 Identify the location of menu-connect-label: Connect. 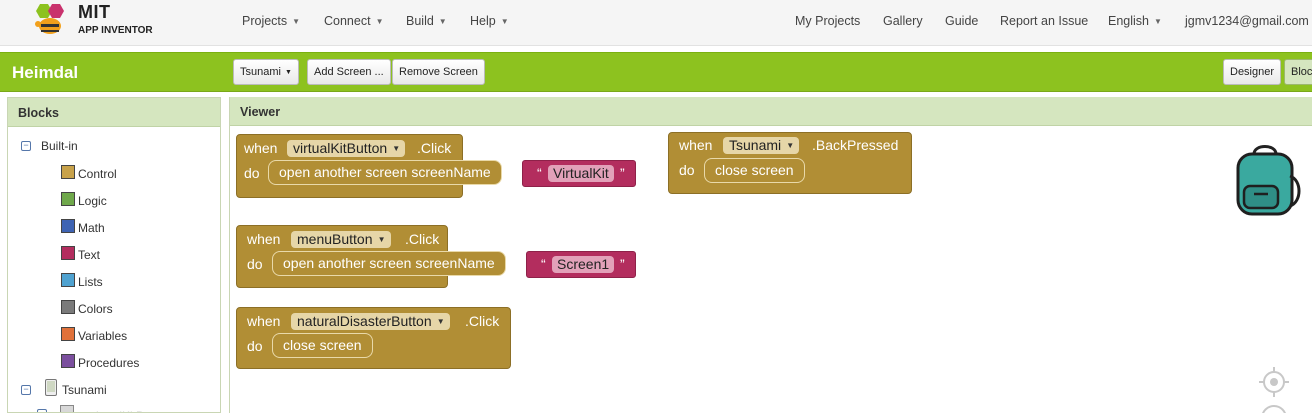
(347, 21).